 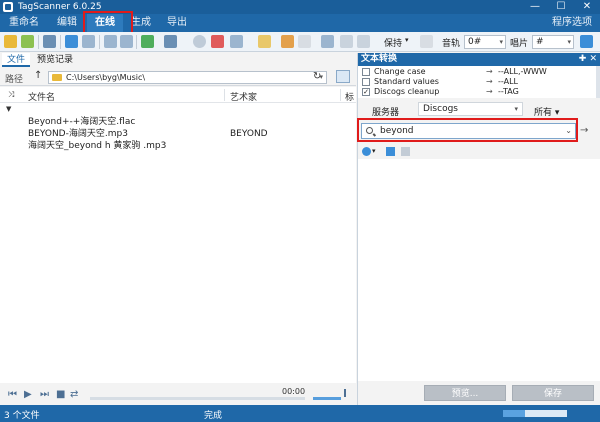 What do you see at coordinates (379, 59) in the screenshot?
I see `text-conversion-title: 文本转换` at bounding box center [379, 59].